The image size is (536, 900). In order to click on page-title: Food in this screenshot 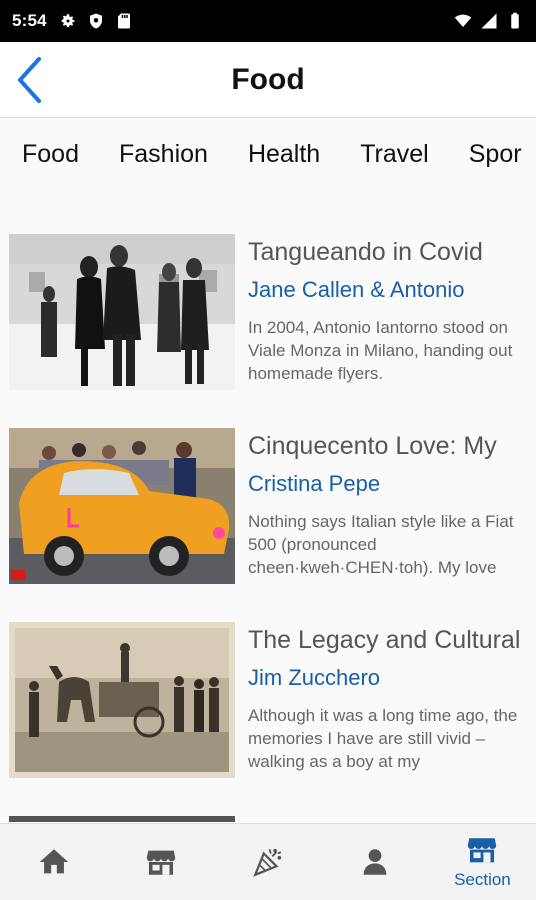, I will do `click(268, 79)`.